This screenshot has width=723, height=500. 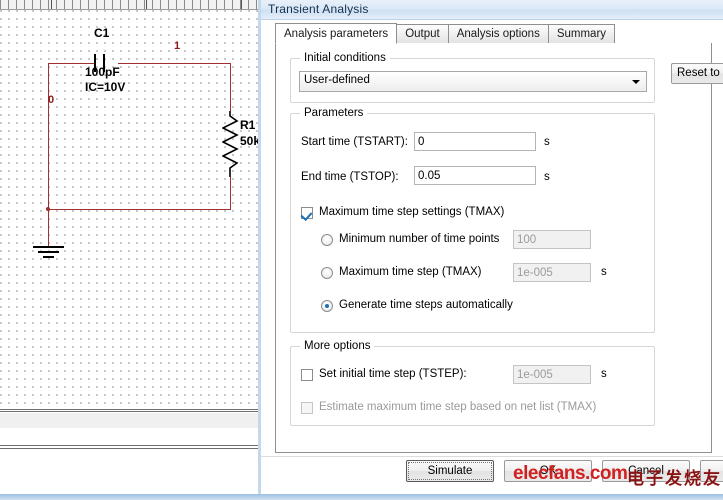 I want to click on radio-generate-automatically-label: Generate time steps automatically, so click(x=426, y=305).